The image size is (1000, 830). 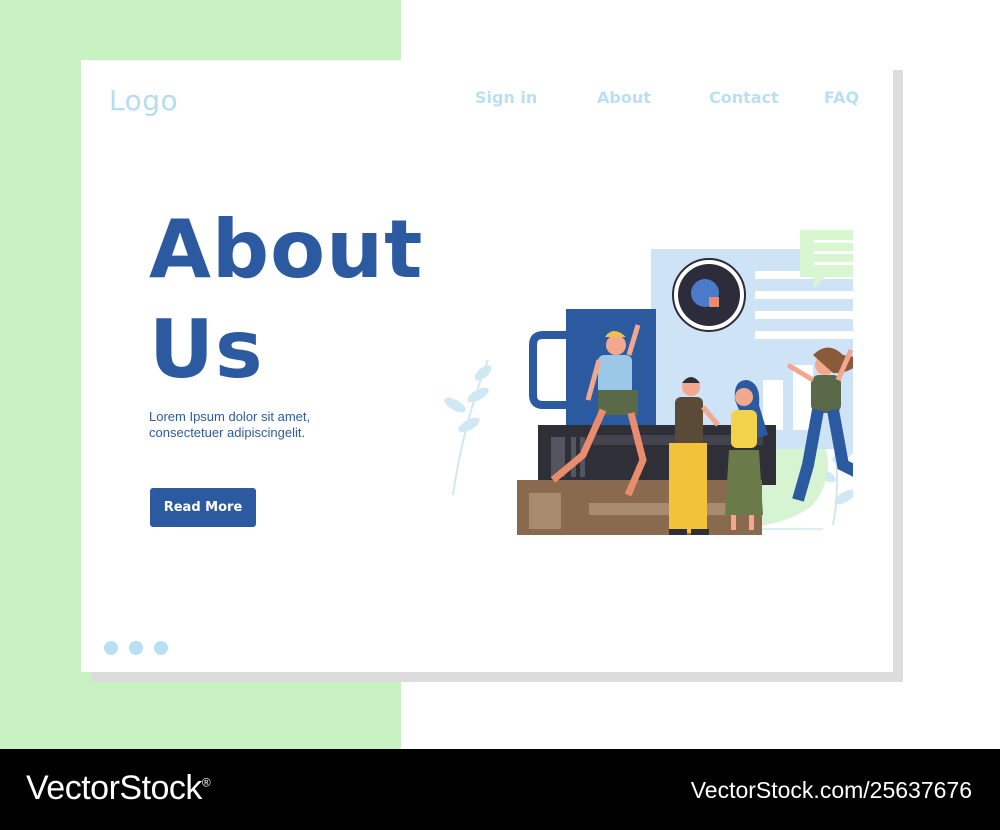 I want to click on leaf-branch-left, so click(x=468, y=427).